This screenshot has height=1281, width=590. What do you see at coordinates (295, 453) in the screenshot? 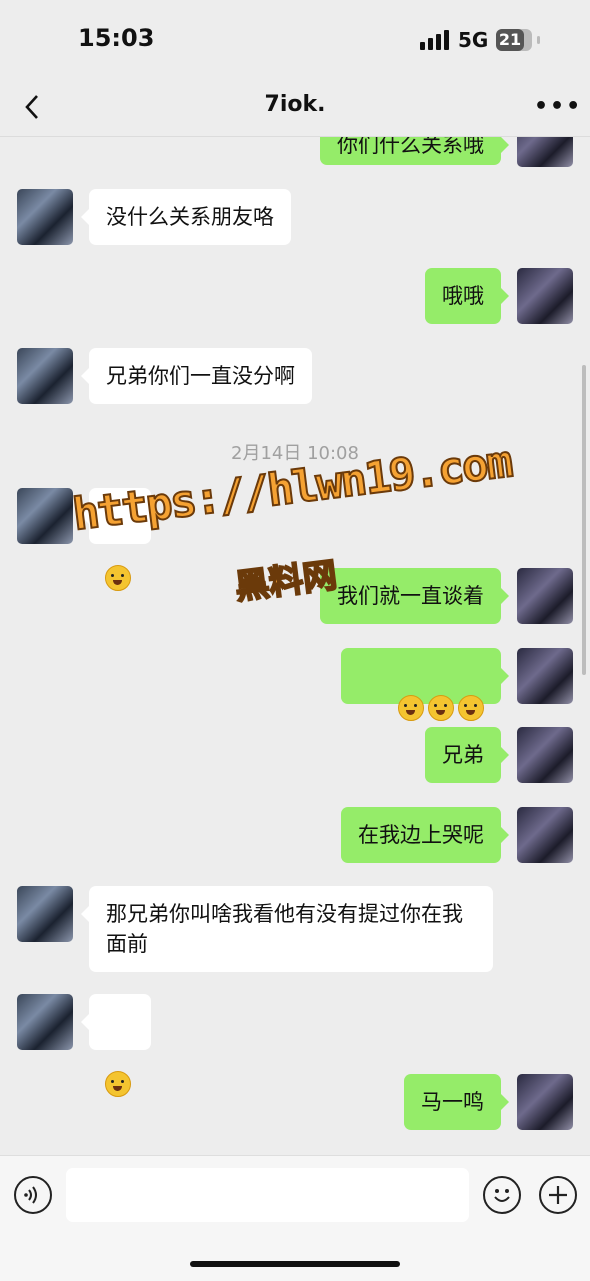
I see `time-divider: 2月14日 10:08` at bounding box center [295, 453].